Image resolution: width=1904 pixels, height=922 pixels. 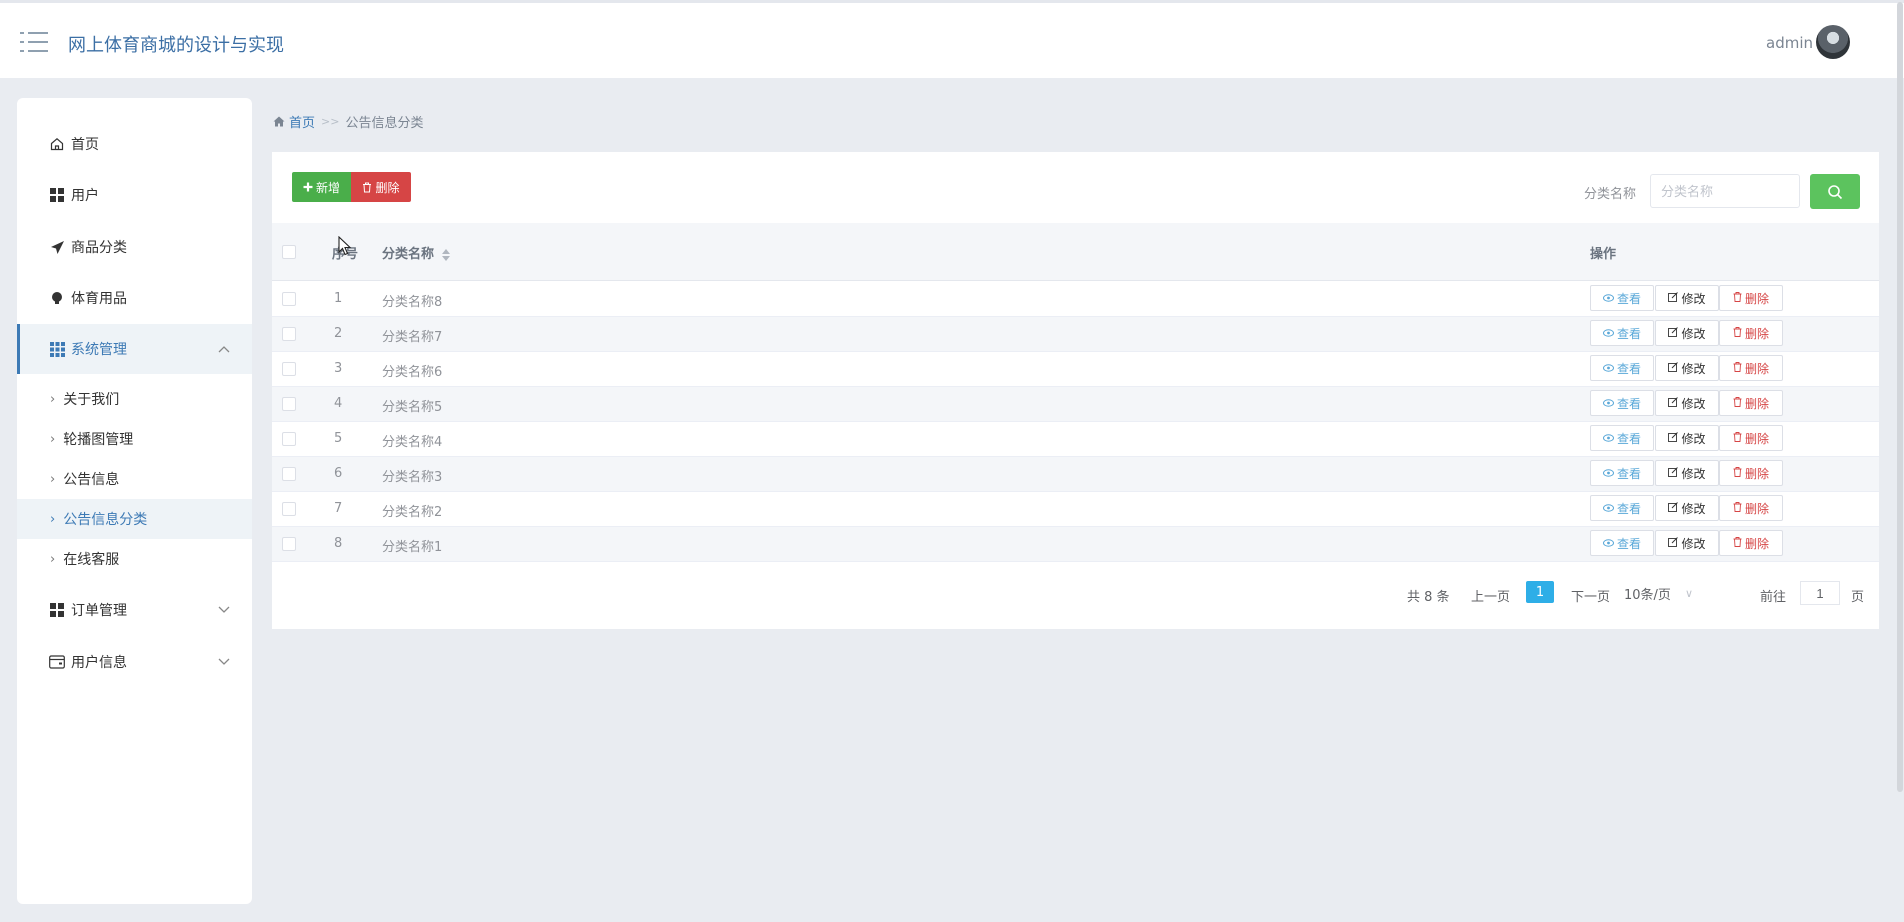 I want to click on sidebar-item-product-category: 商品分类, so click(x=134, y=247).